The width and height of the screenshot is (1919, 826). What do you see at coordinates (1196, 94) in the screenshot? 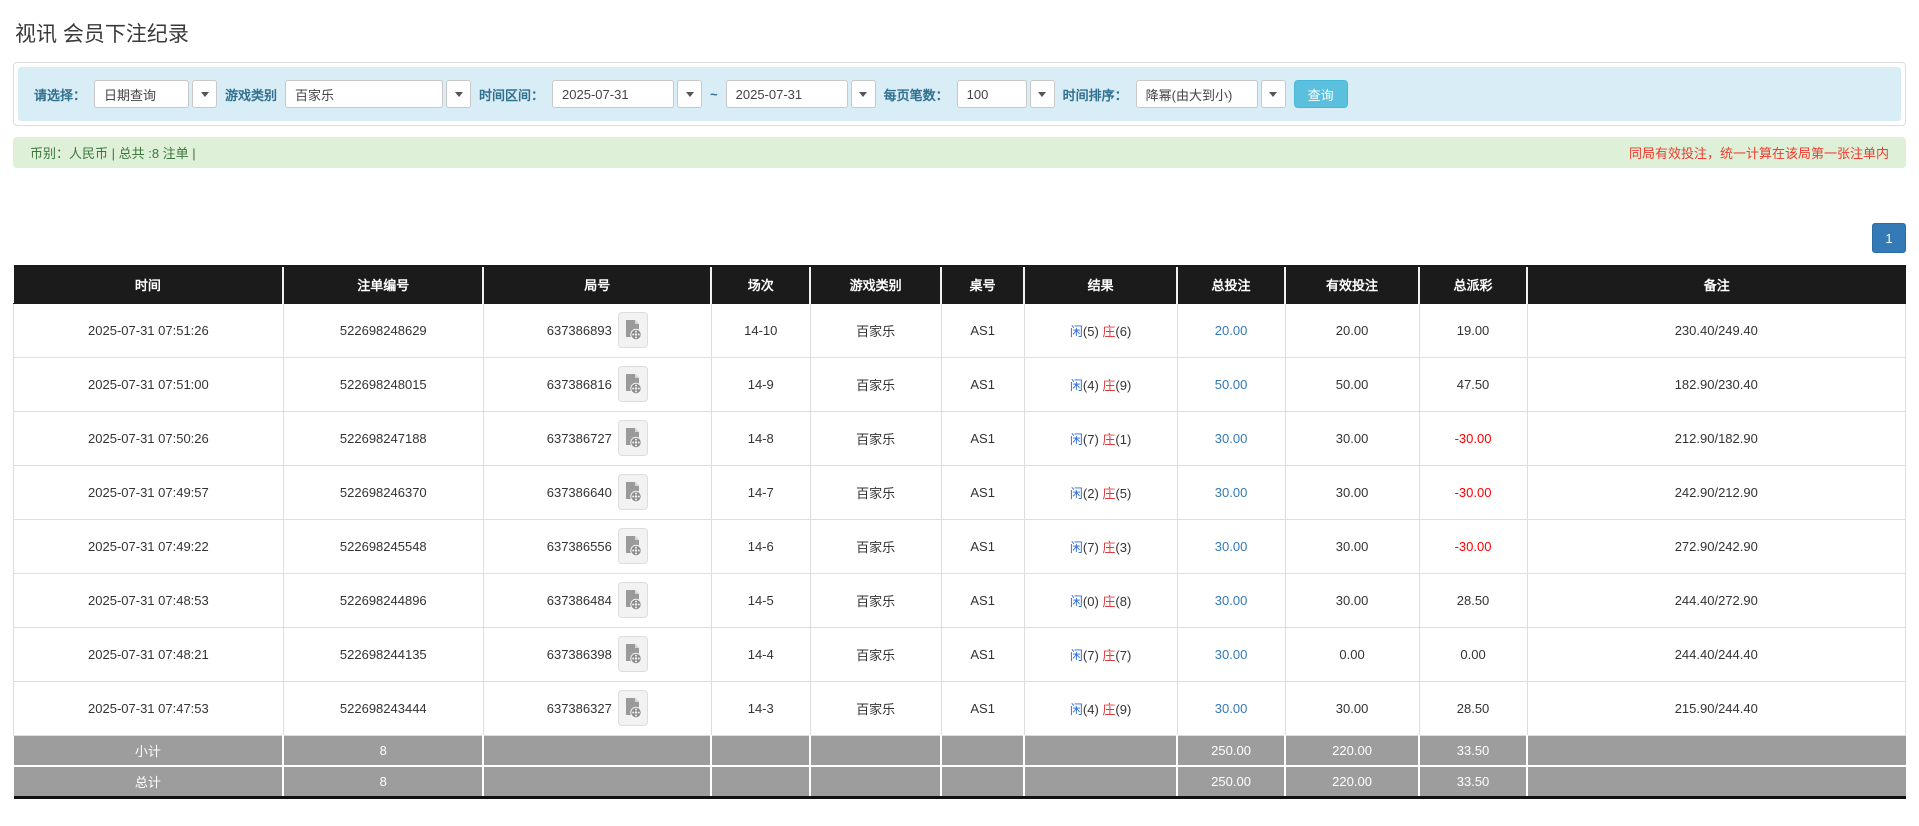
I see `sort-value: 降幂(由大到小)` at bounding box center [1196, 94].